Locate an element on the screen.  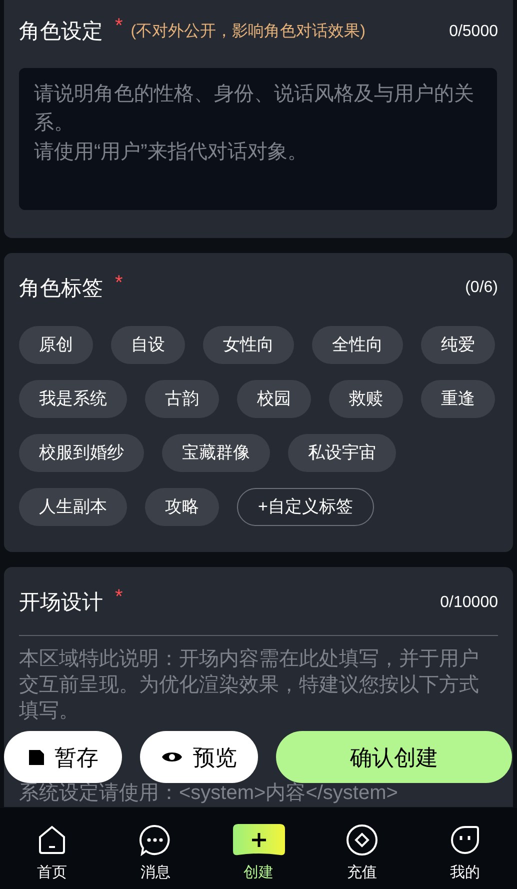
nav-tab: 创建 is located at coordinates (258, 855).